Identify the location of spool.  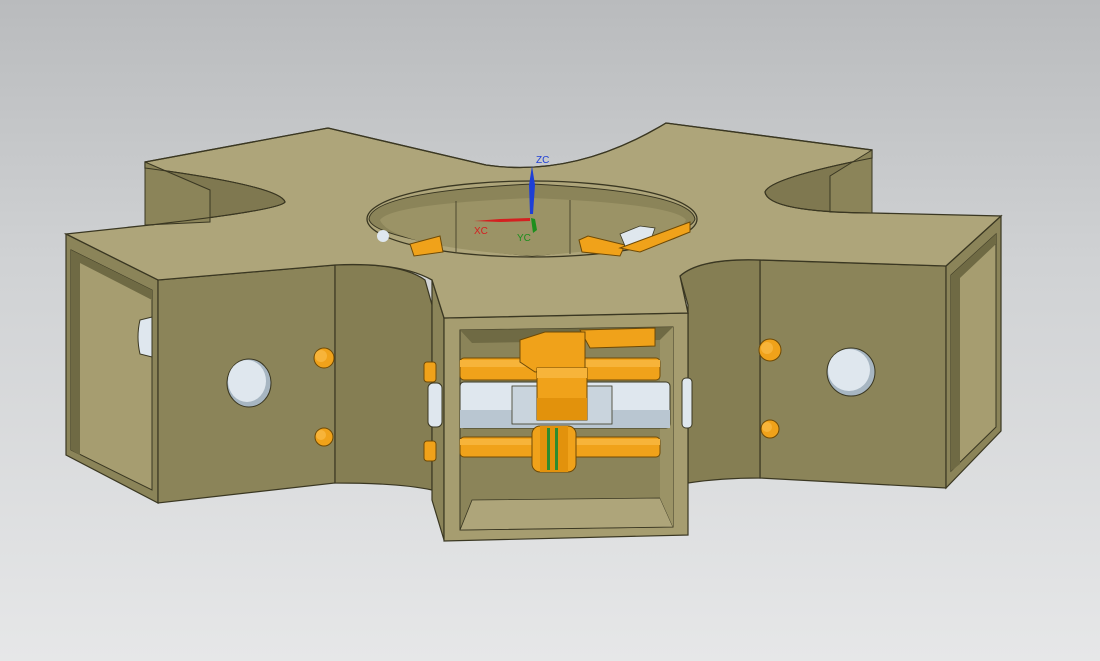
(554, 449).